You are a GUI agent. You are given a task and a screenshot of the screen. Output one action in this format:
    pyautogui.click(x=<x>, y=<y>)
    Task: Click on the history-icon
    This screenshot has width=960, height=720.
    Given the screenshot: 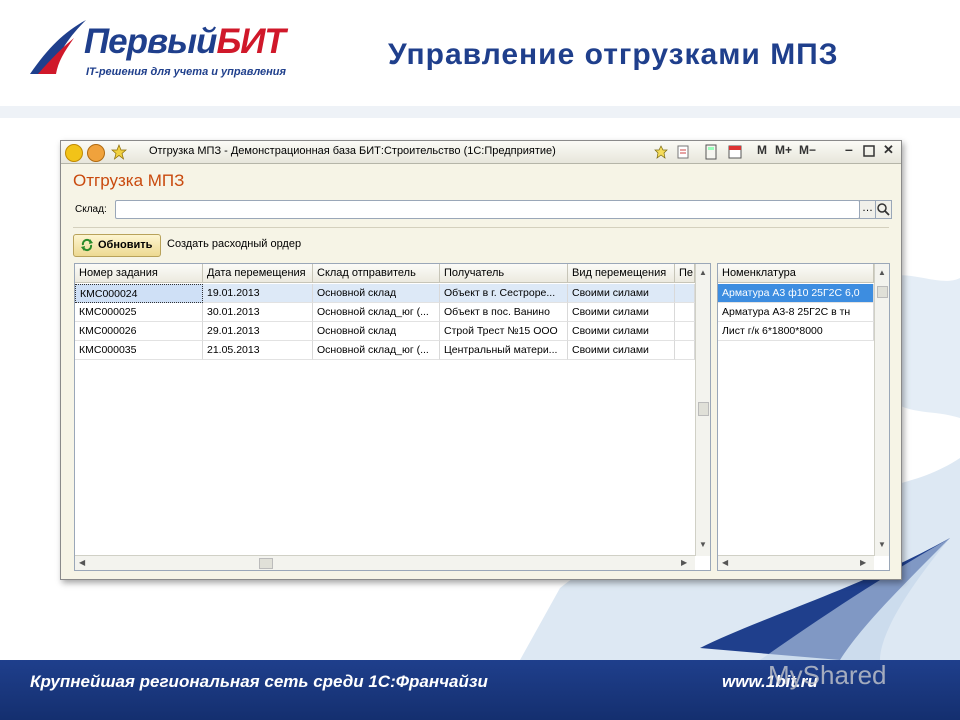 What is the action you would take?
    pyautogui.click(x=683, y=152)
    